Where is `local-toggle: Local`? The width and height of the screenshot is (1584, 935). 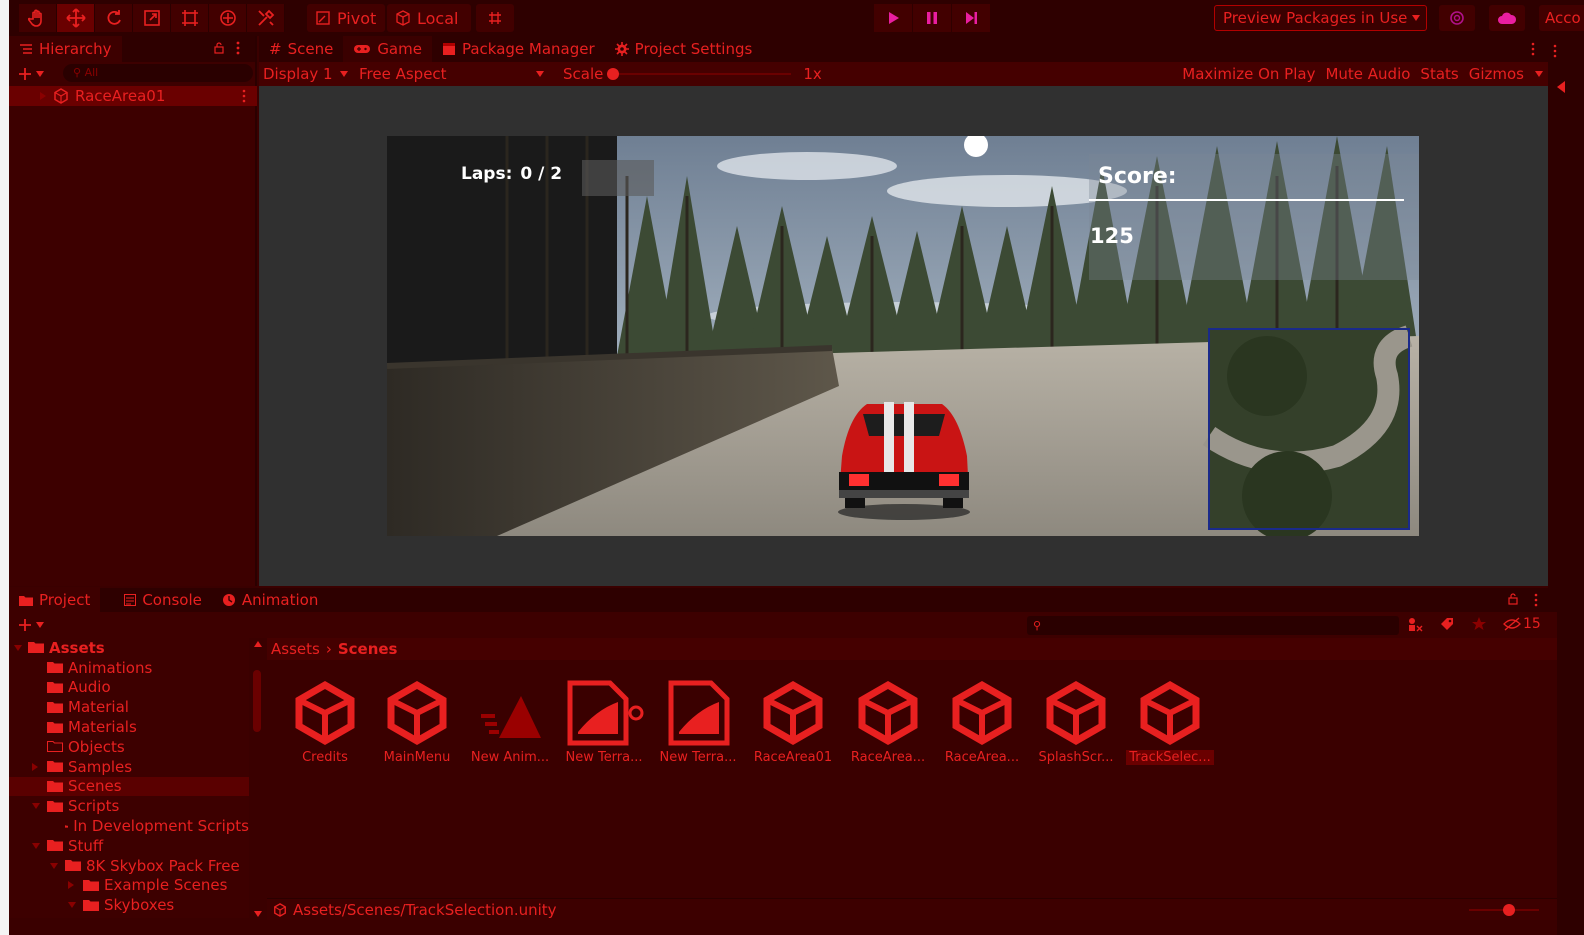 local-toggle: Local is located at coordinates (429, 18).